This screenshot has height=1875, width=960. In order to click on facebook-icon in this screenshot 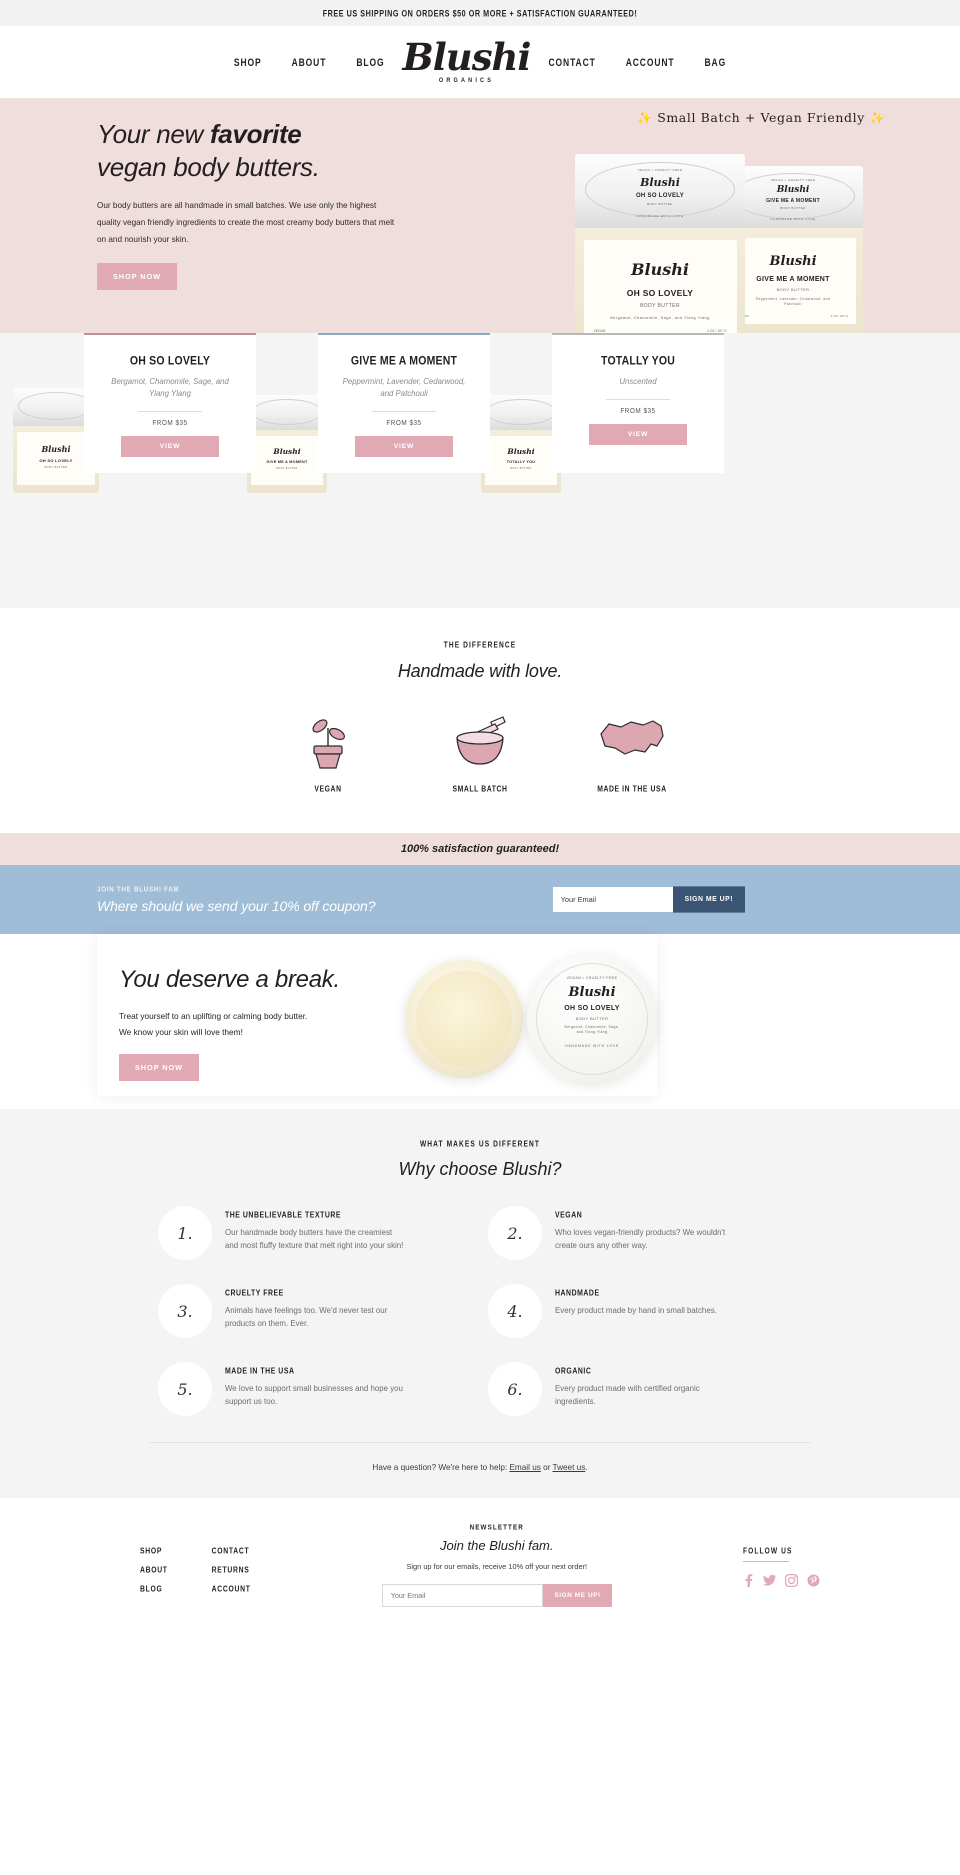, I will do `click(748, 1581)`.